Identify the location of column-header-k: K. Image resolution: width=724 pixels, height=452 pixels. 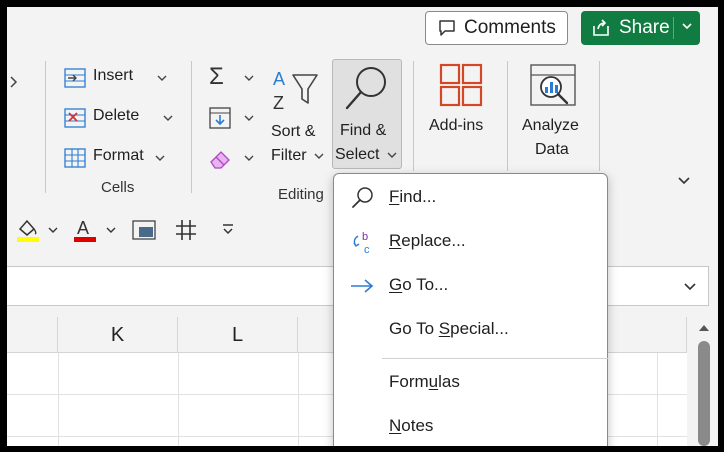
(118, 335).